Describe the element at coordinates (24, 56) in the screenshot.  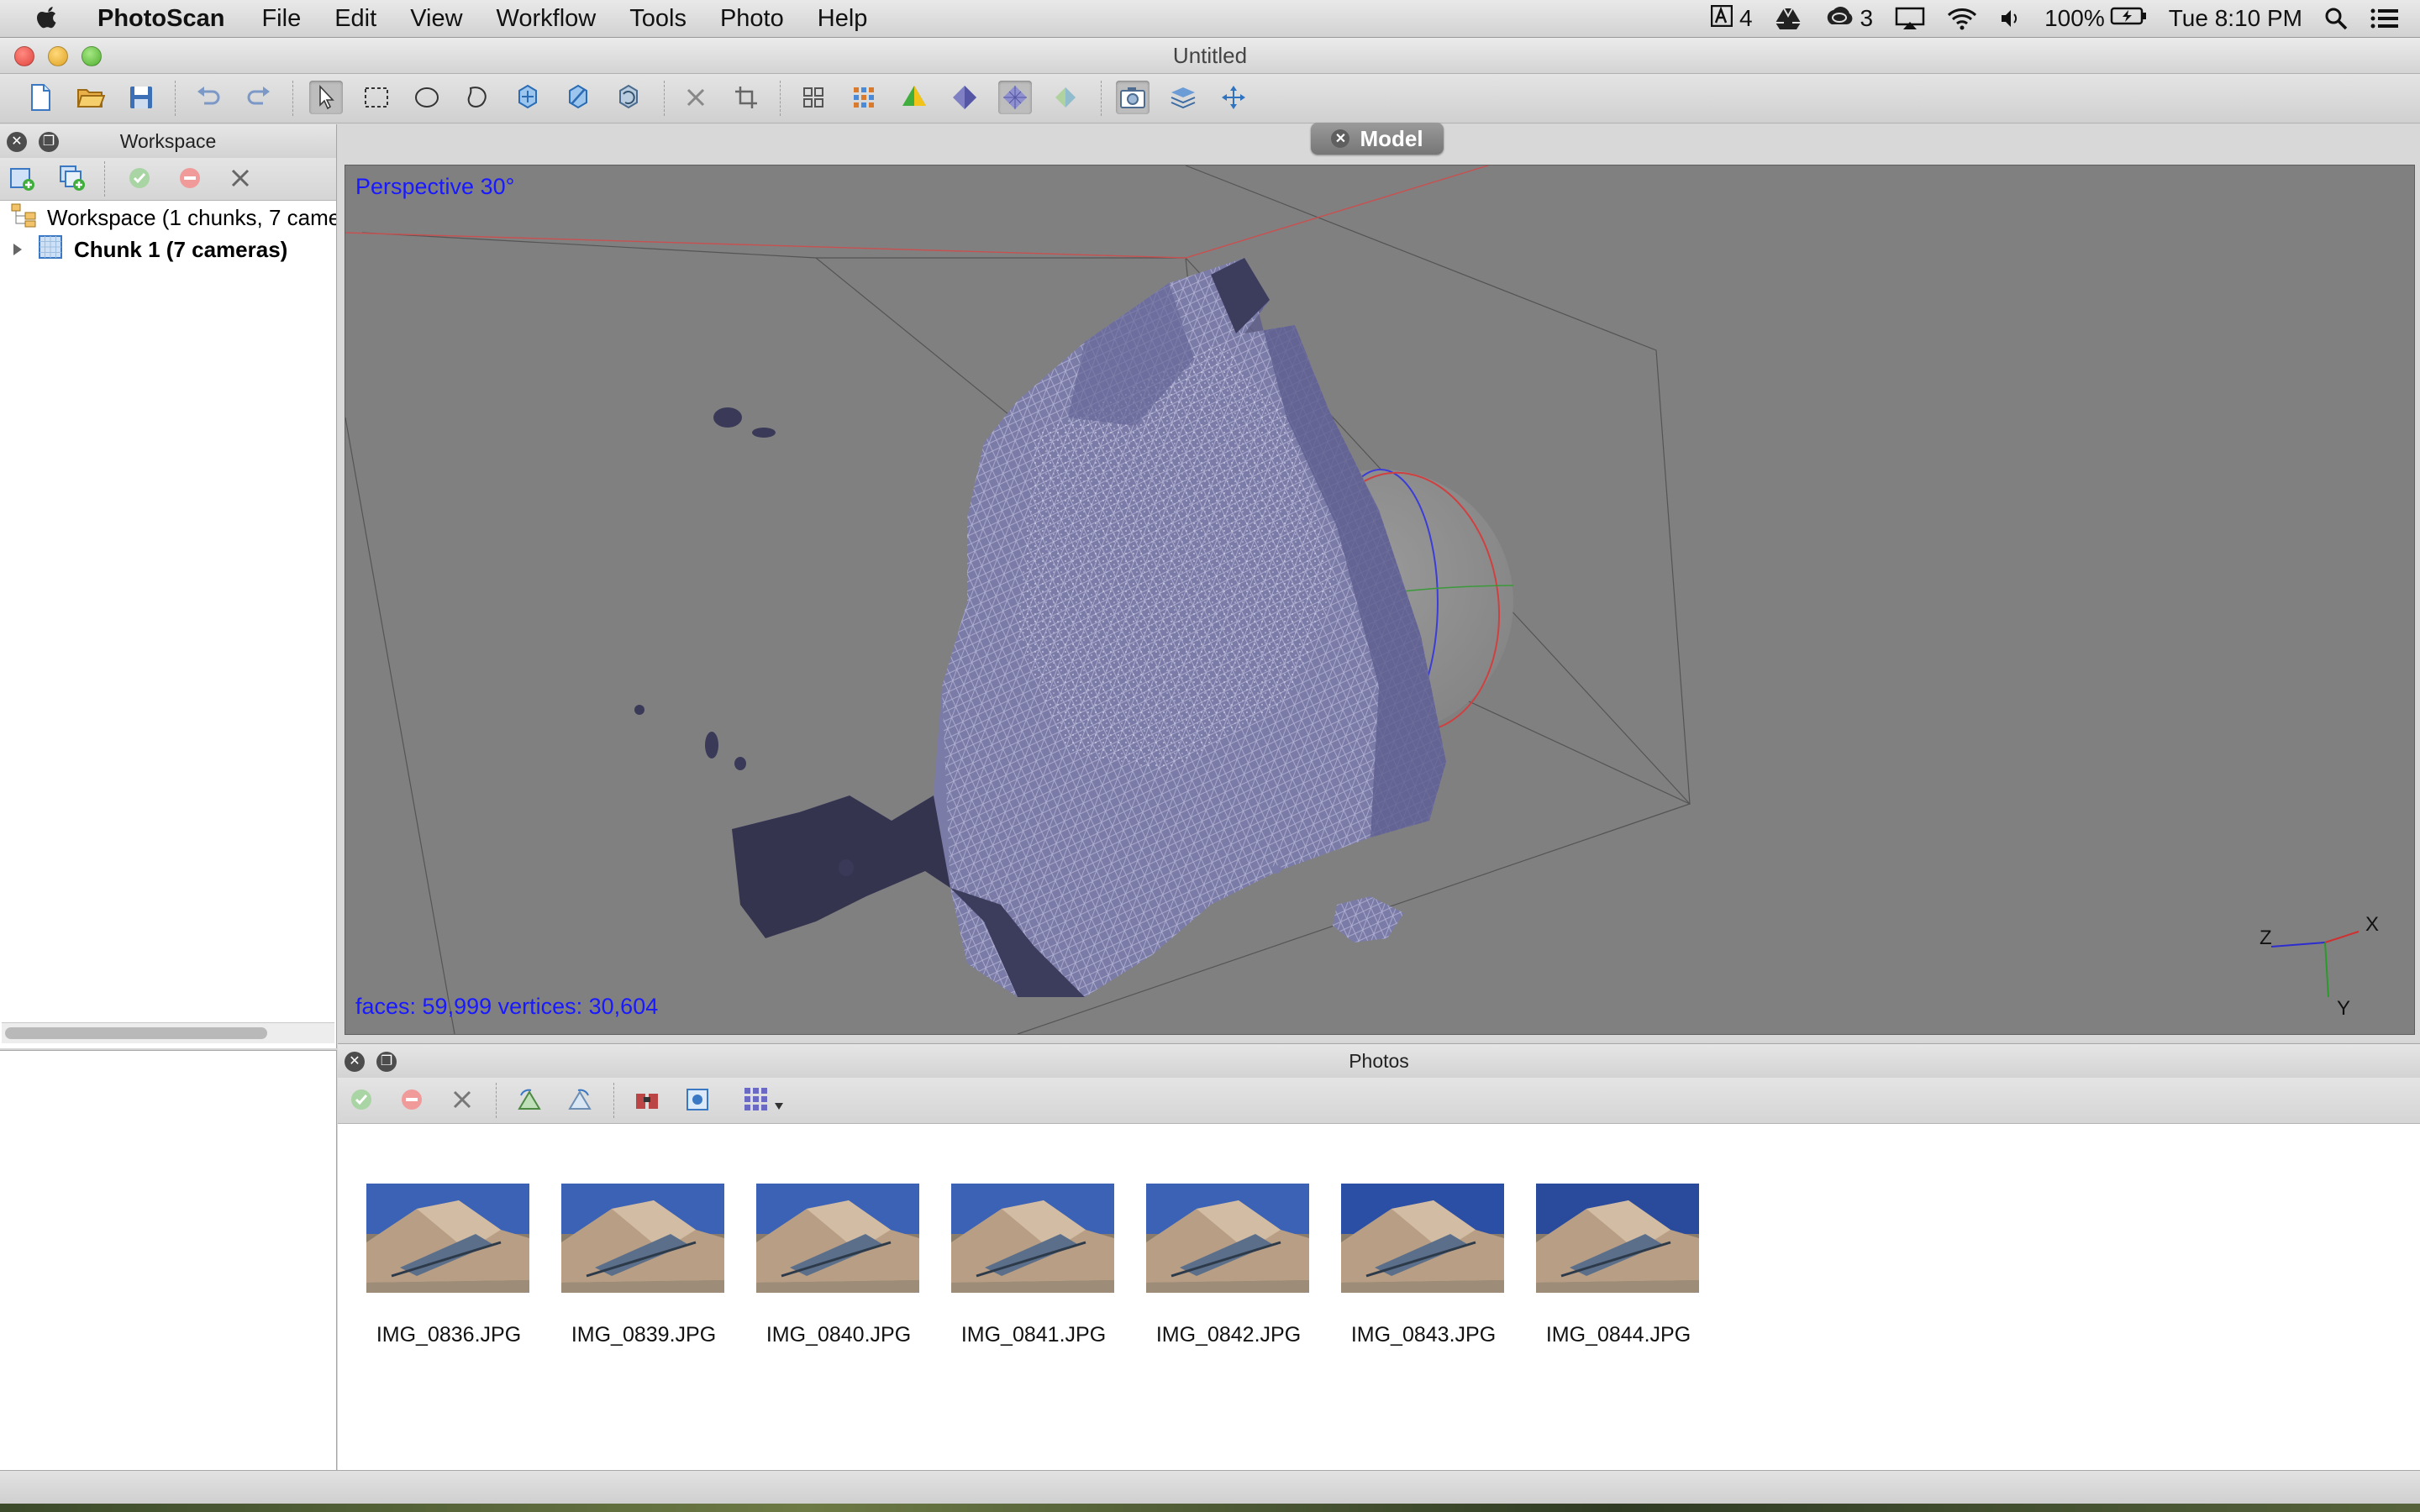
I see `window-close-button` at that location.